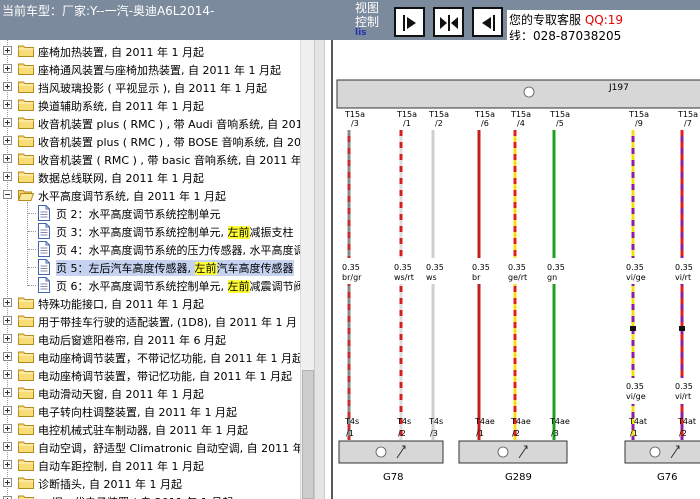 The height and width of the screenshot is (499, 700). What do you see at coordinates (150, 195) in the screenshot?
I see `tree-folder-item: 水平高度调节系统, 自 2011 年 1 月起` at bounding box center [150, 195].